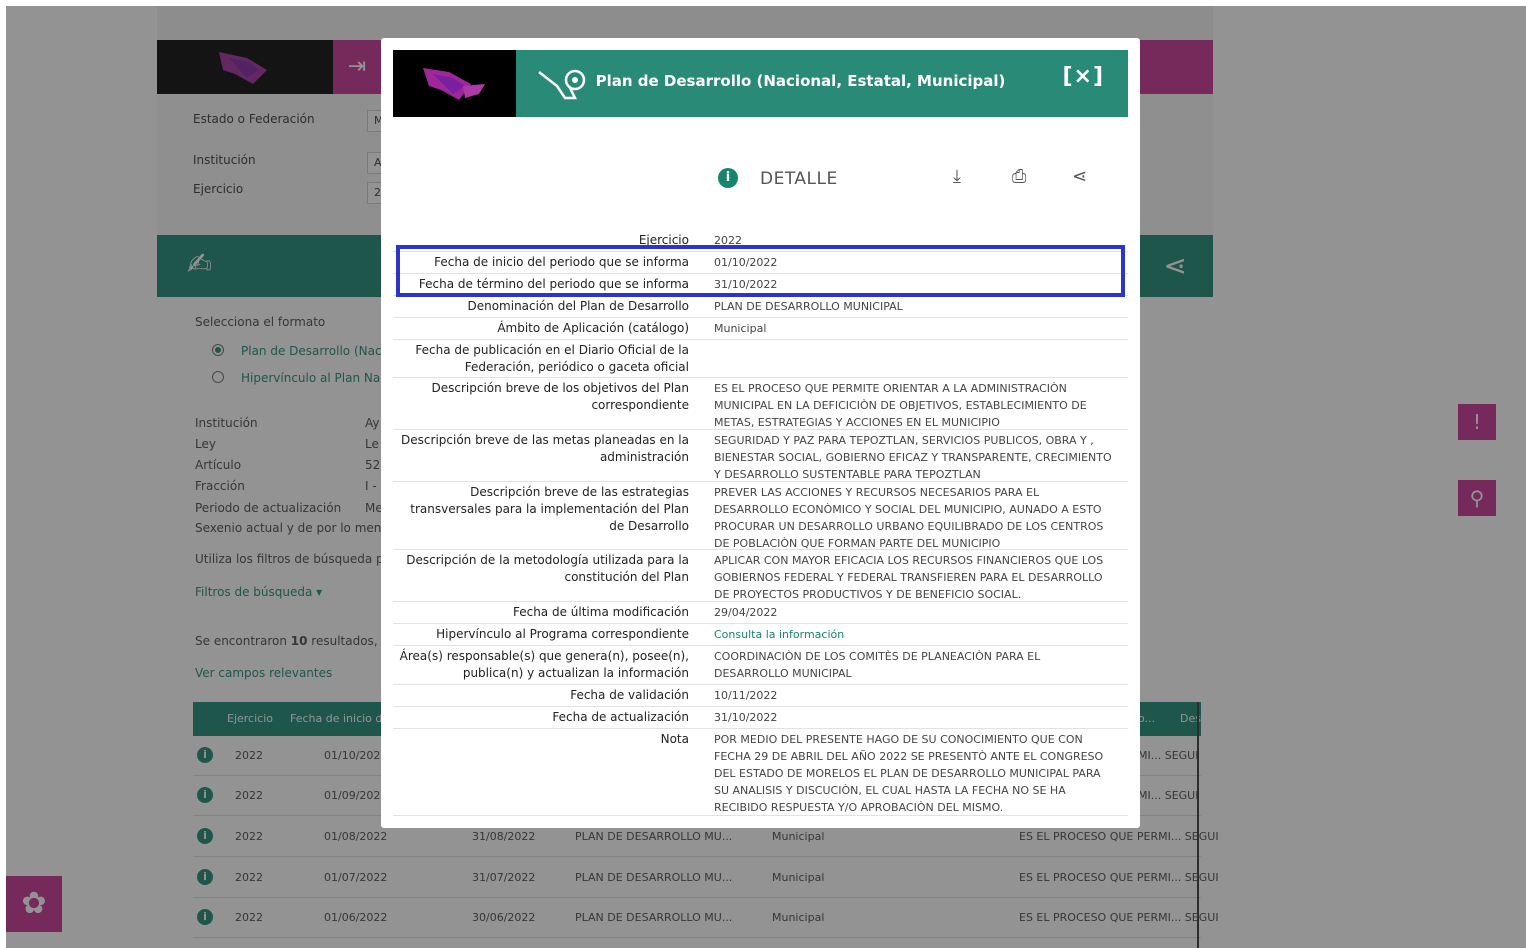  Describe the element at coordinates (629, 695) in the screenshot. I see `detail-row-label: Fecha de validación` at that location.